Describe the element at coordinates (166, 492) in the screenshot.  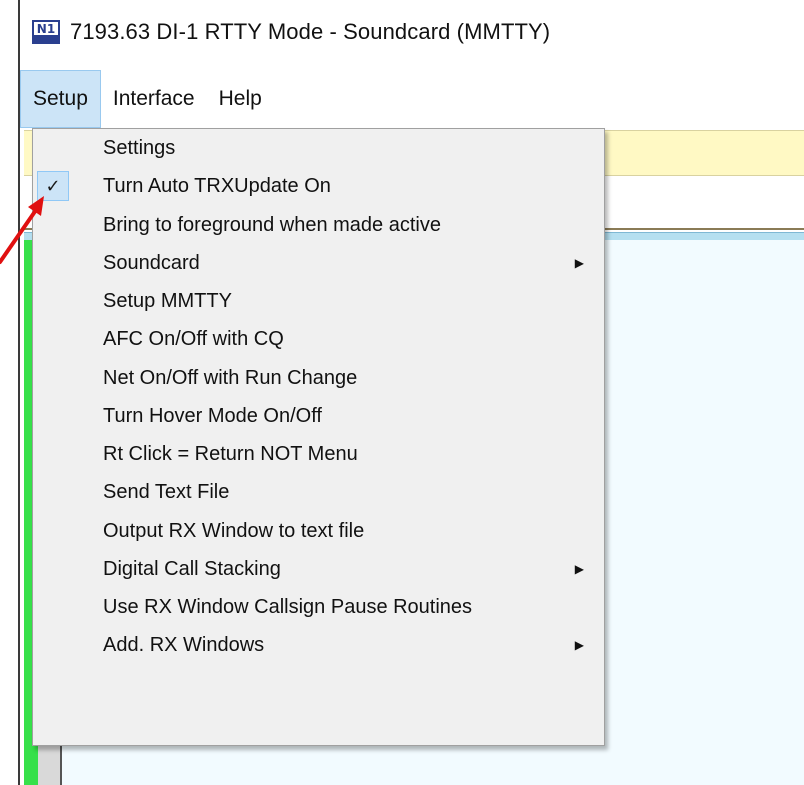
I see `menu-item-label: Send Text File` at that location.